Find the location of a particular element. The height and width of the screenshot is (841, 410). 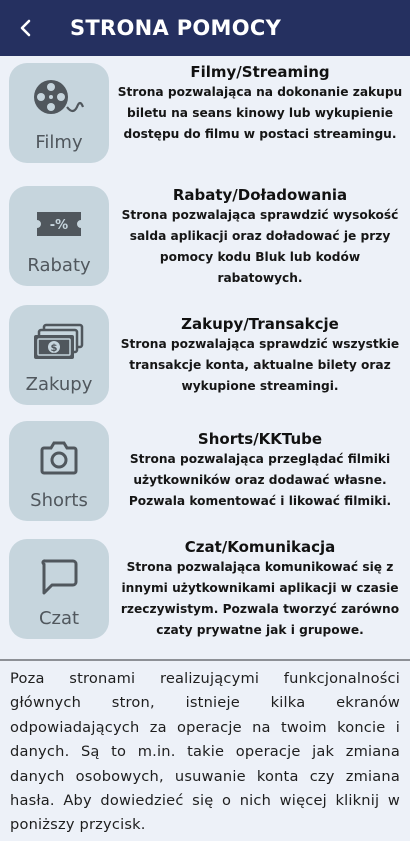

page-title: STRONA POMOCY is located at coordinates (176, 28).